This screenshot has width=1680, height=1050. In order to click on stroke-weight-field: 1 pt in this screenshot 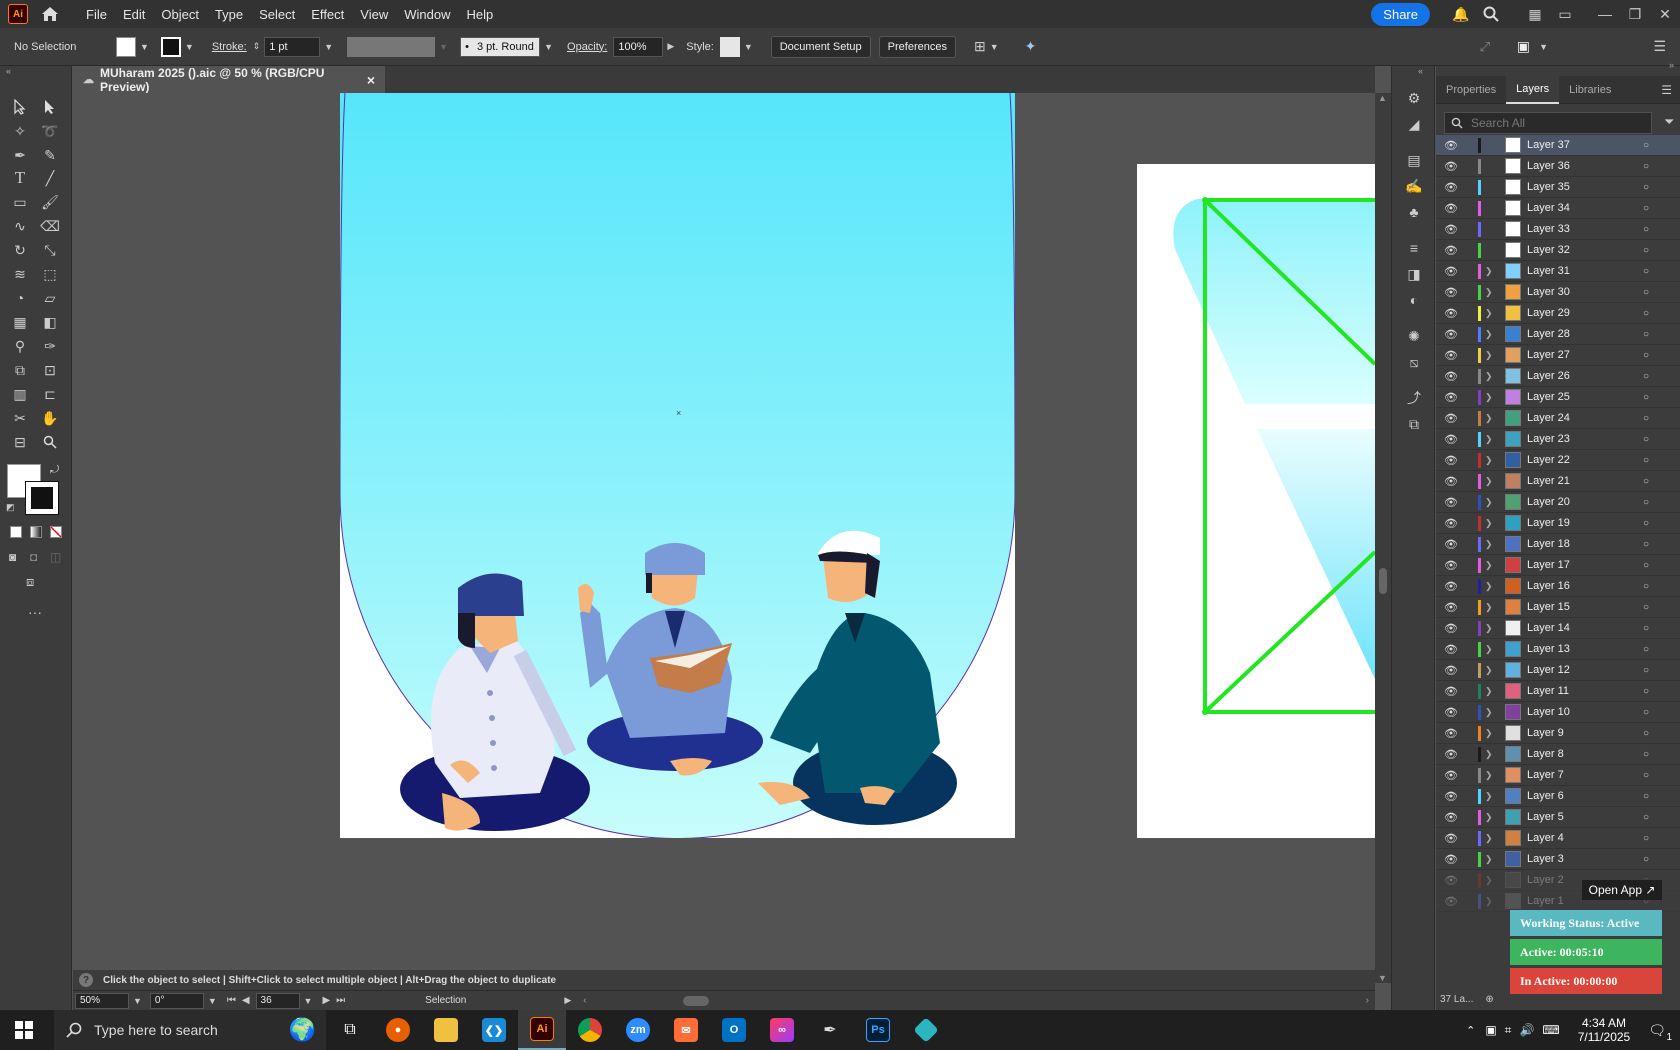, I will do `click(292, 46)`.